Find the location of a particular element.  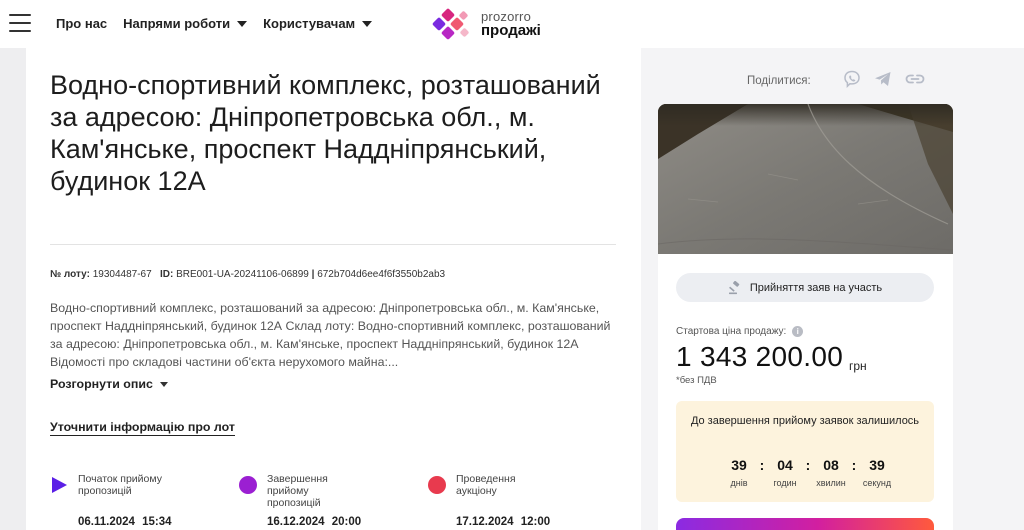

timeline-date: 17.12.2024 is located at coordinates (485, 522).